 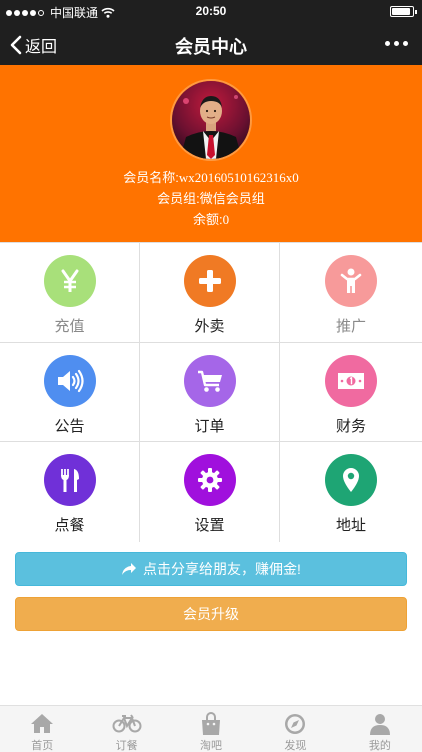 I want to click on member-name-value: wx20160510162316x0, so click(x=238, y=177).